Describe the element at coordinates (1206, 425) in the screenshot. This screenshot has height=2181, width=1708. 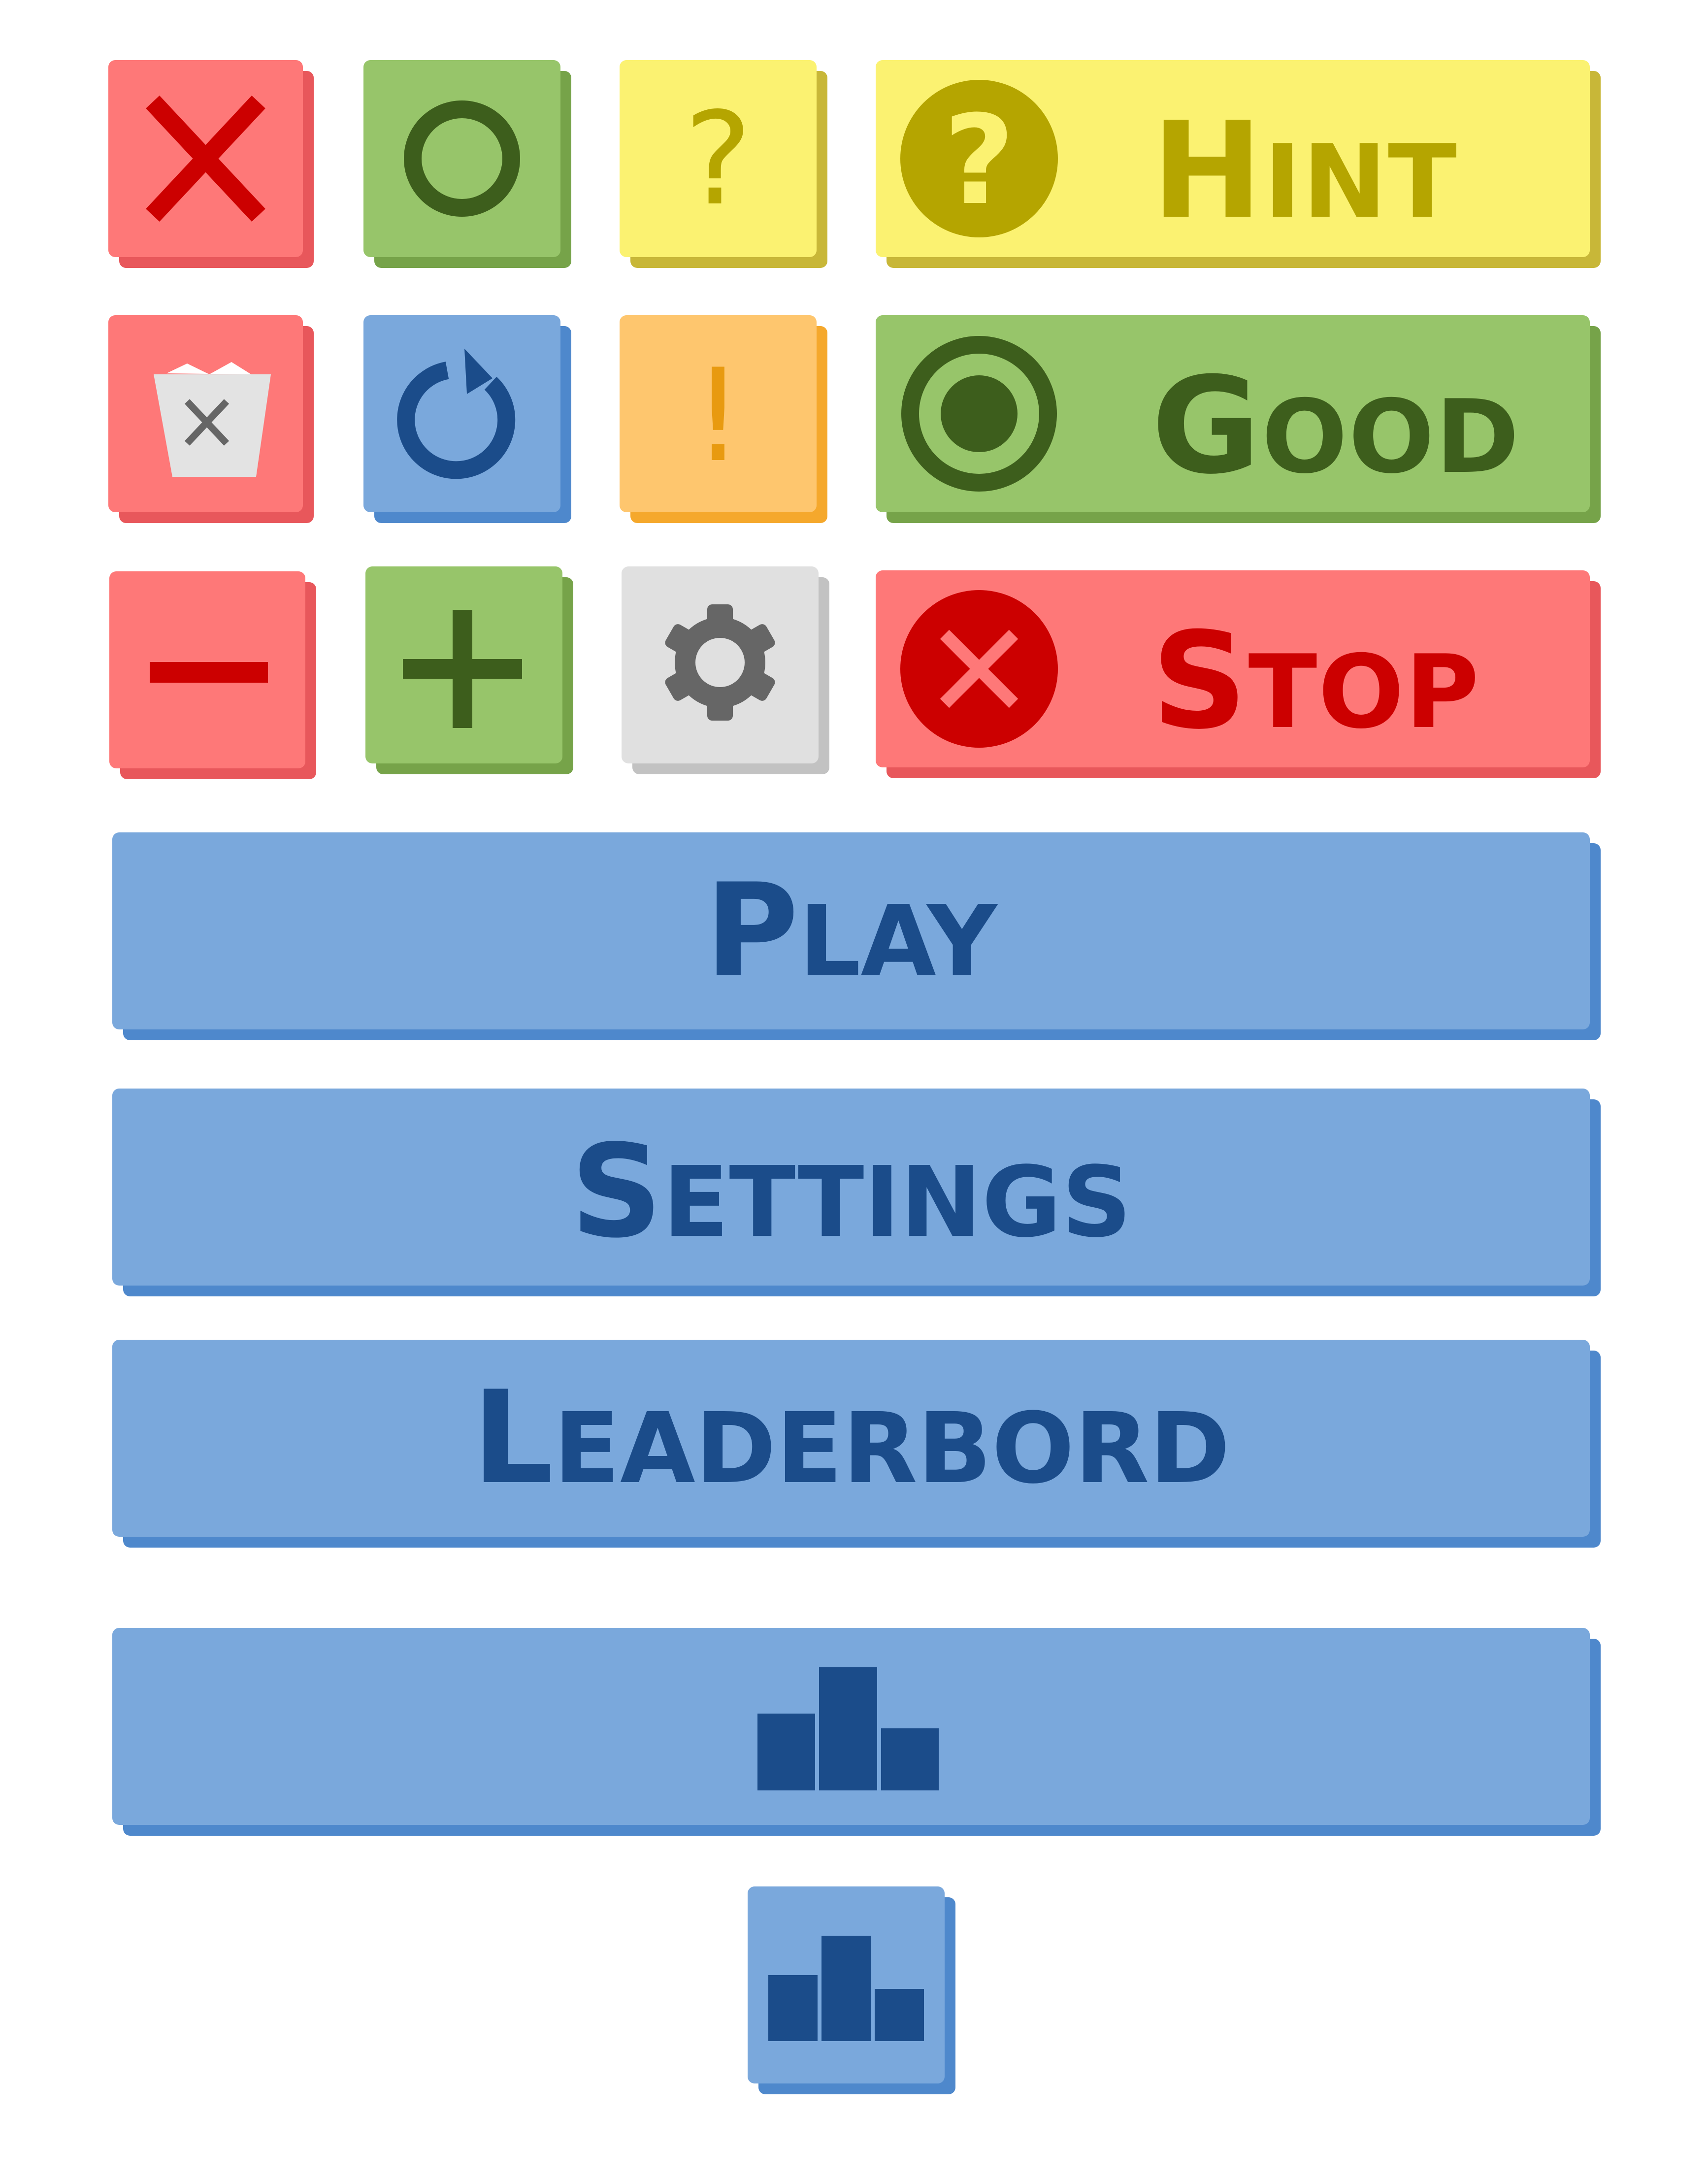
I see `good-label-first: G` at that location.